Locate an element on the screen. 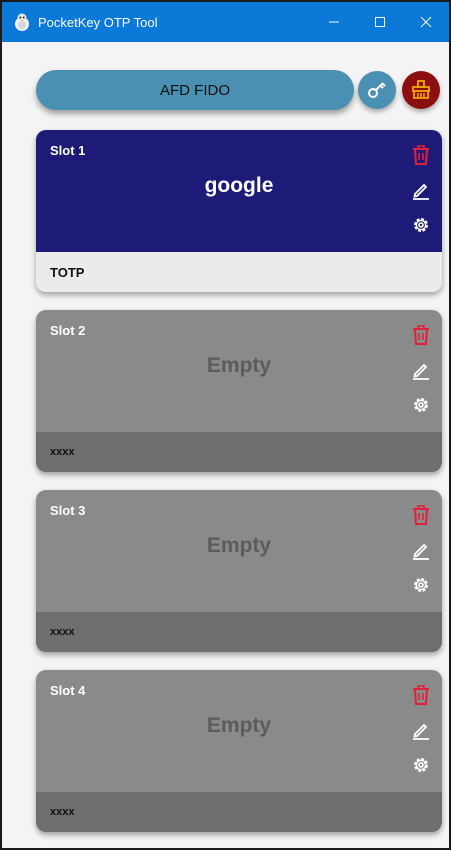 The image size is (451, 850). key-button is located at coordinates (377, 90).